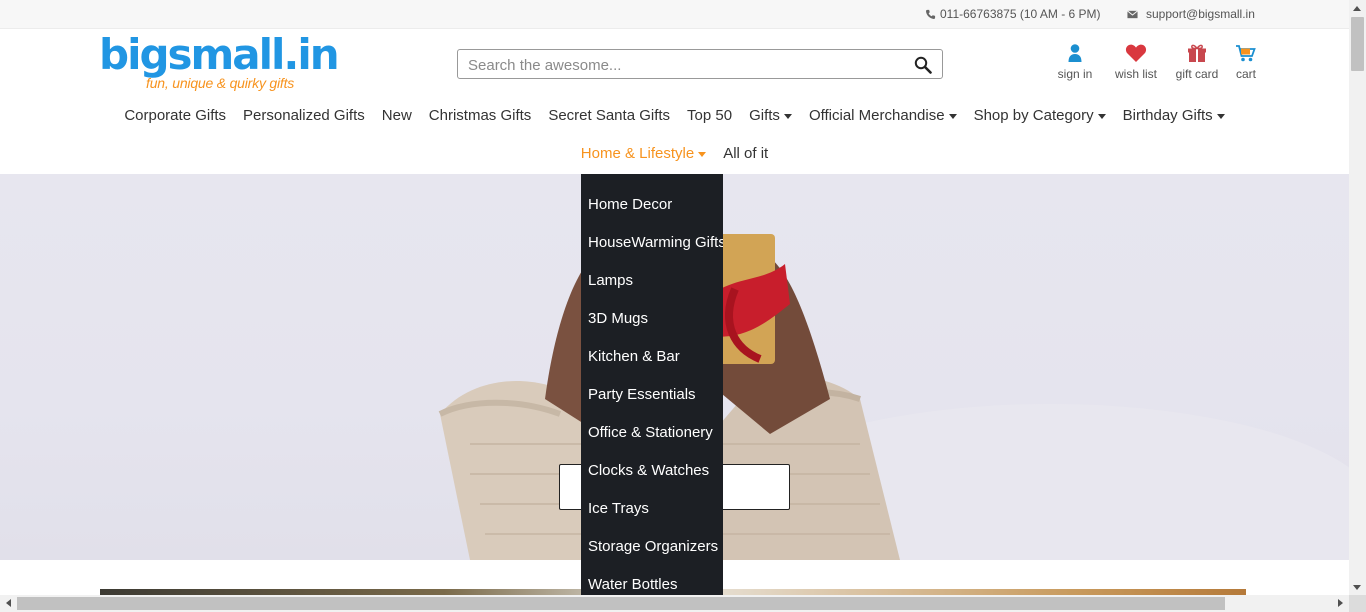  I want to click on dropdown-item-kitchen-bar: Kitchen & Bar, so click(652, 357).